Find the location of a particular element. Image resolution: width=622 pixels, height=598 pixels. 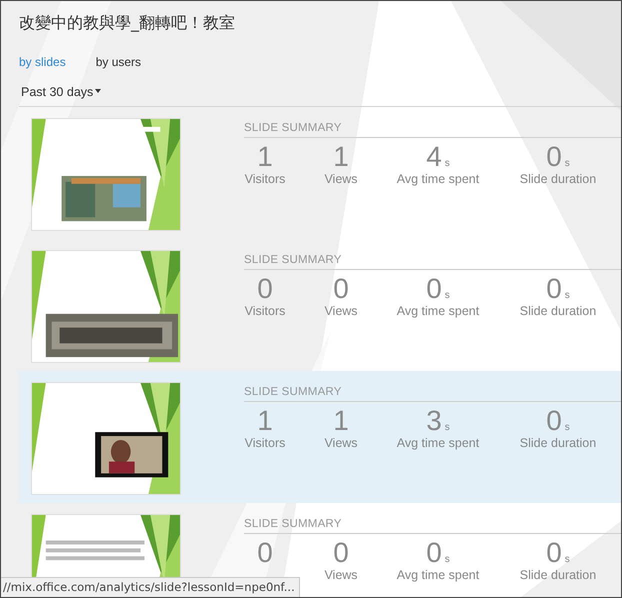

stat-value: 4 s is located at coordinates (438, 157).